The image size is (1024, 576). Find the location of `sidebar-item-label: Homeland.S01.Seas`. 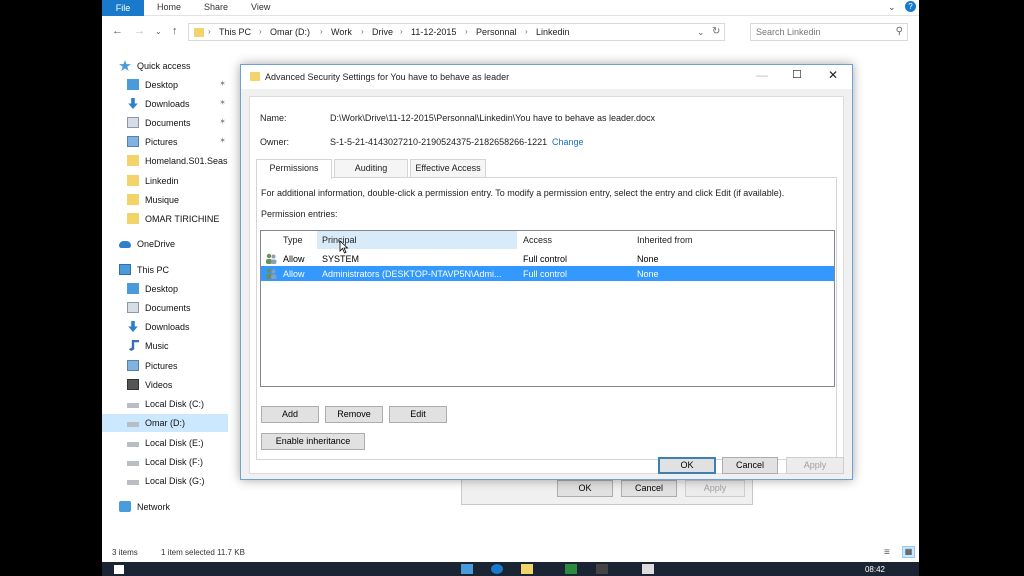

sidebar-item-label: Homeland.S01.Seas is located at coordinates (186, 161).